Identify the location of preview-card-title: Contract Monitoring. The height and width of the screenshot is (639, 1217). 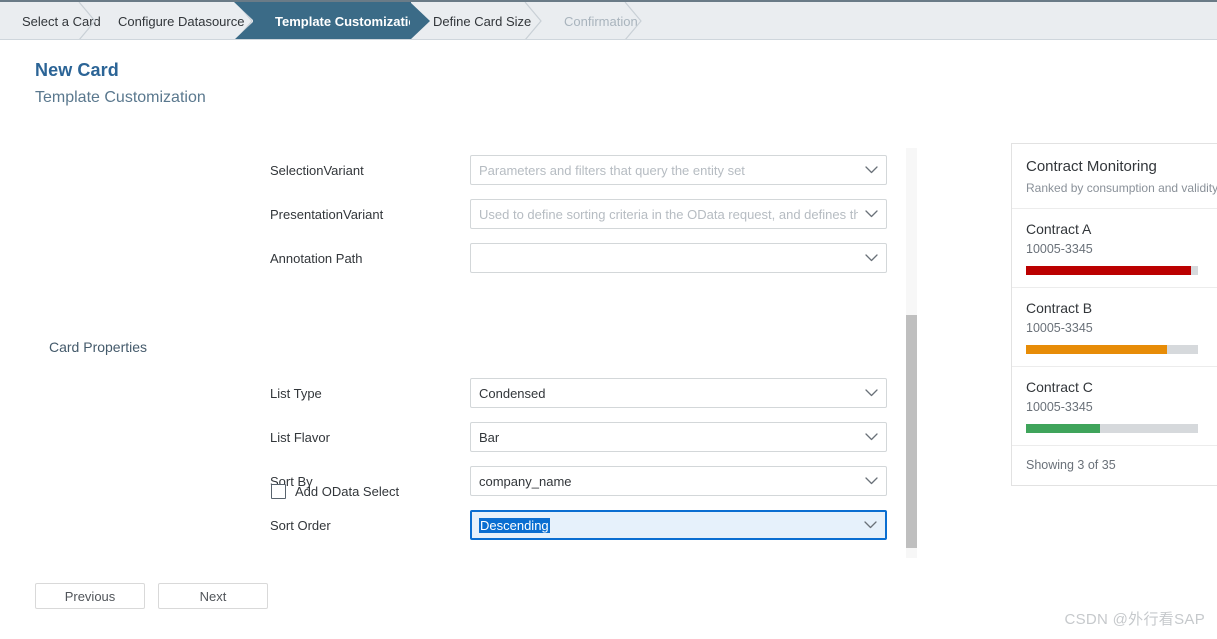
(1091, 166).